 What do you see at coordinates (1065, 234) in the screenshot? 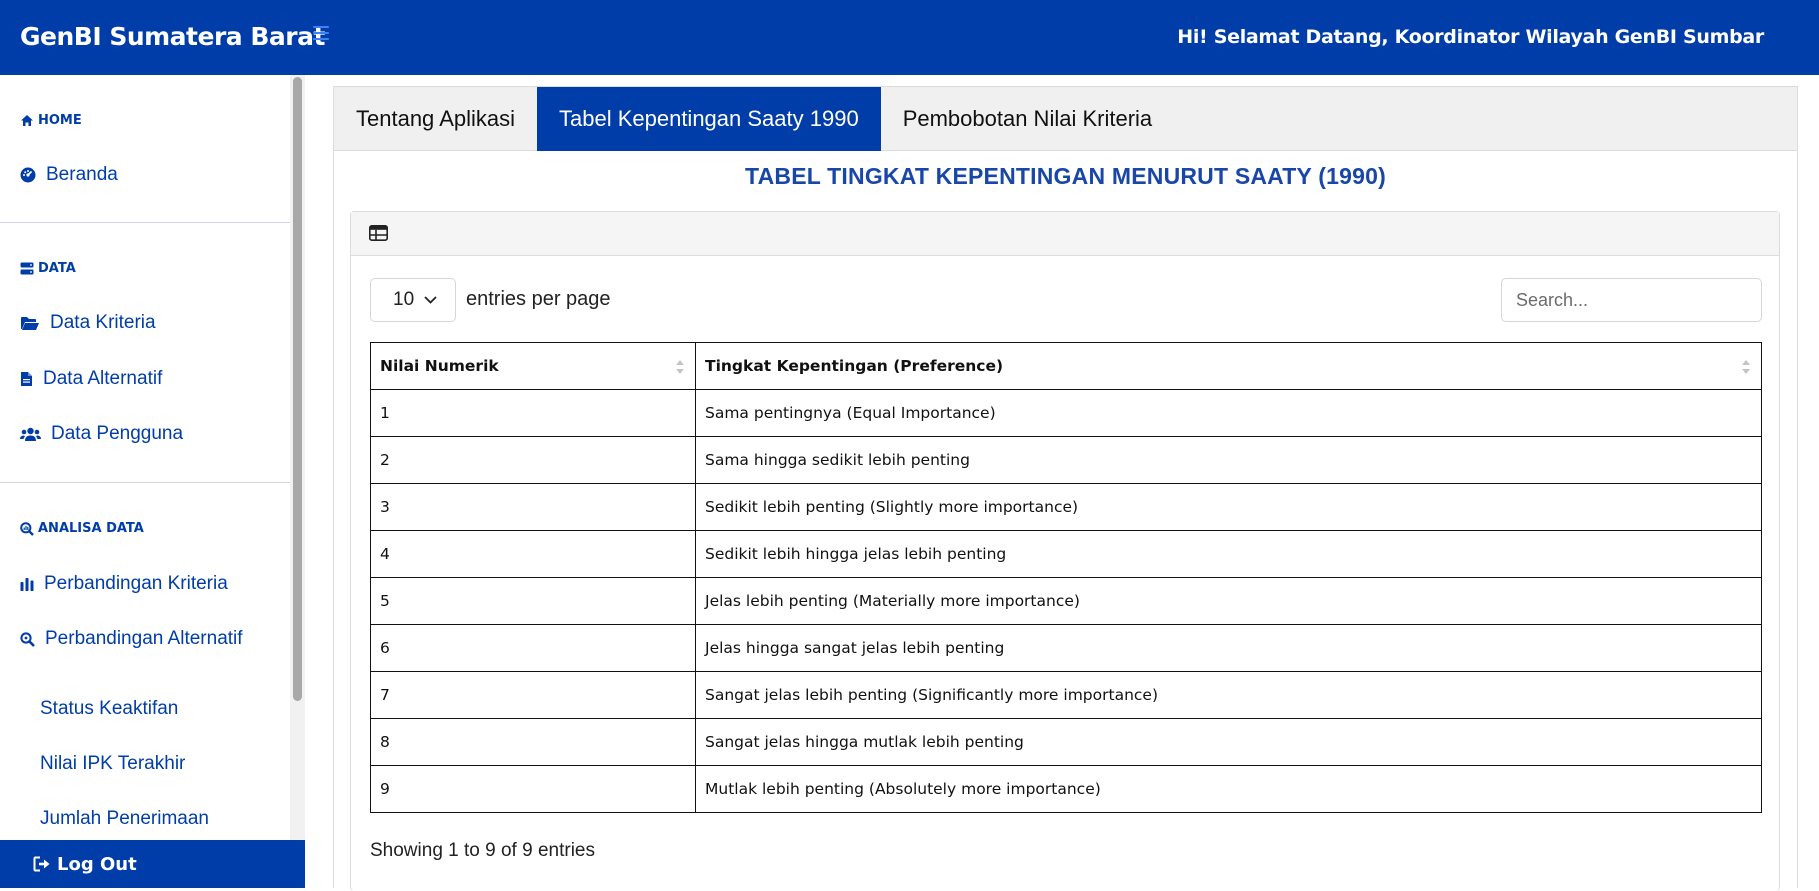
I see `table-card-header` at bounding box center [1065, 234].